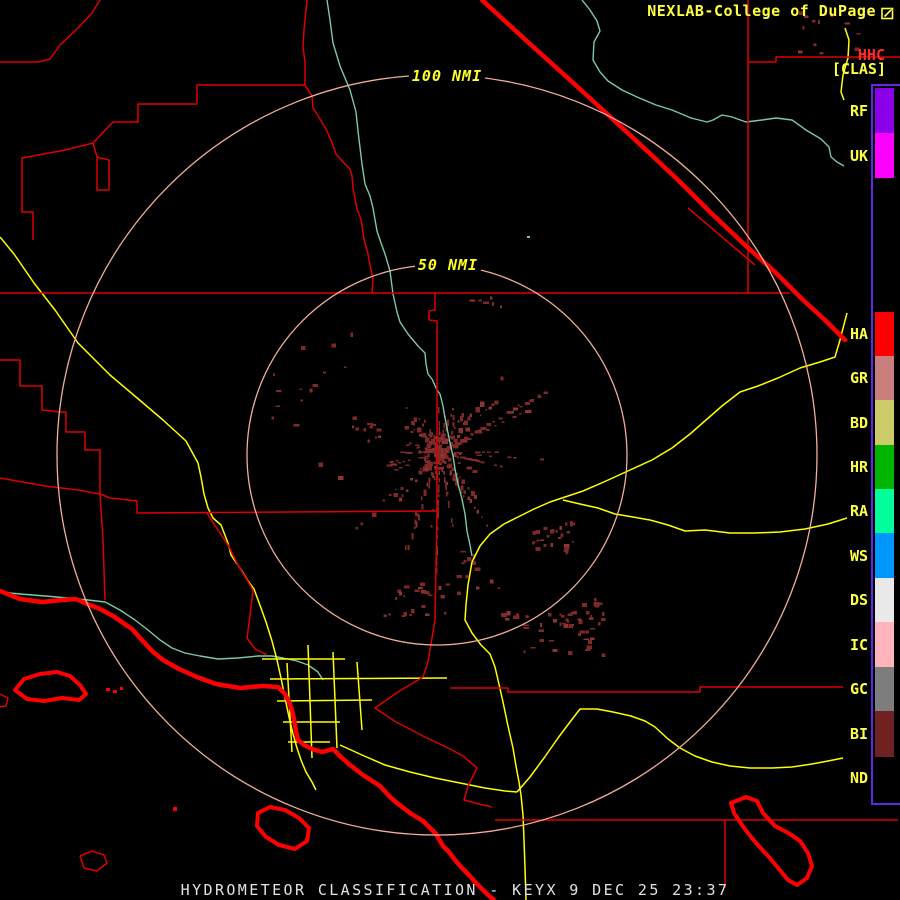  Describe the element at coordinates (884, 155) in the screenshot. I see `legend-segment-UK` at that location.